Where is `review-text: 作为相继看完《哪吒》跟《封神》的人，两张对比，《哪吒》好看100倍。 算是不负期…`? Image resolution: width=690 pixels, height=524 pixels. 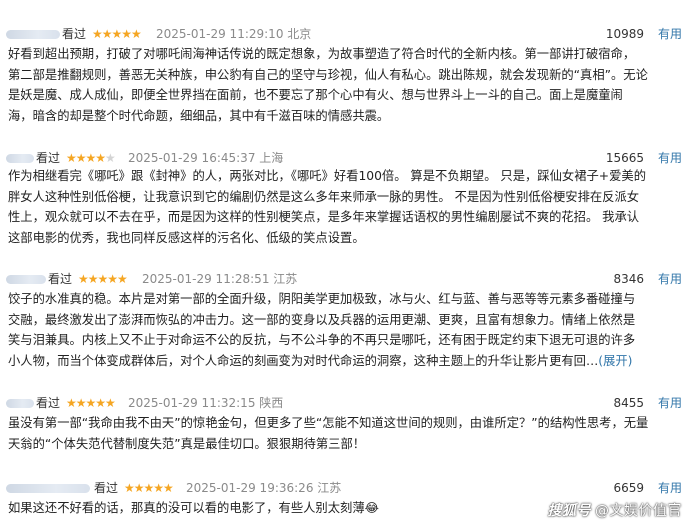 review-text: 作为相继看完《哪吒》跟《封神》的人，两张对比，《哪吒》好看100倍。 算是不负期… is located at coordinates (327, 207).